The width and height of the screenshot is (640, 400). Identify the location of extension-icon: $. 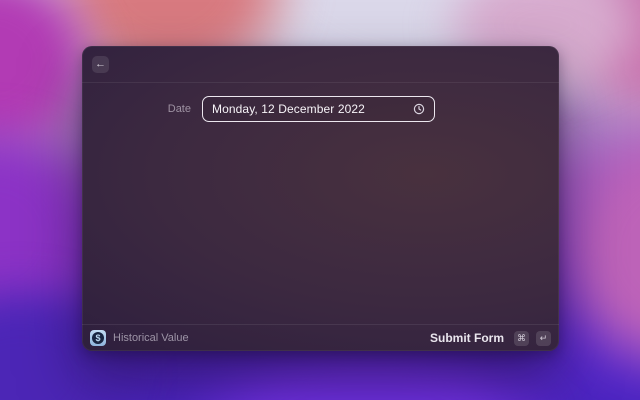
(98, 338).